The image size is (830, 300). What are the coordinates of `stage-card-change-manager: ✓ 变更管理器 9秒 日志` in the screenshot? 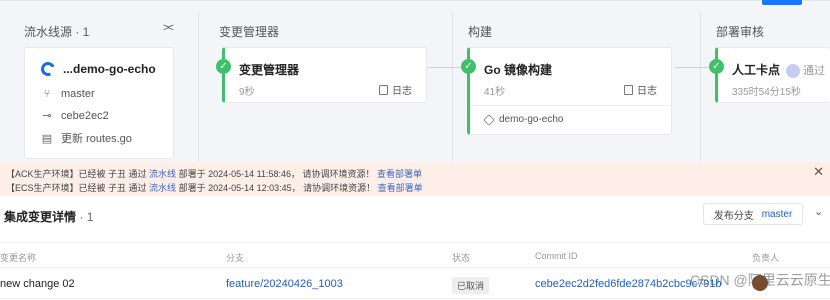 It's located at (321, 75).